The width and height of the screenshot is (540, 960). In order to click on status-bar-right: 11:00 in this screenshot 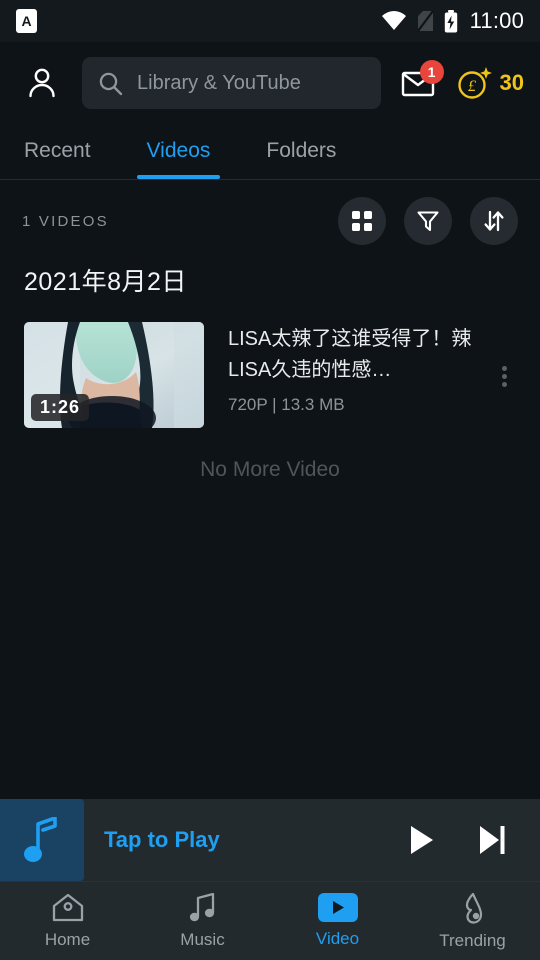, I will do `click(452, 21)`.